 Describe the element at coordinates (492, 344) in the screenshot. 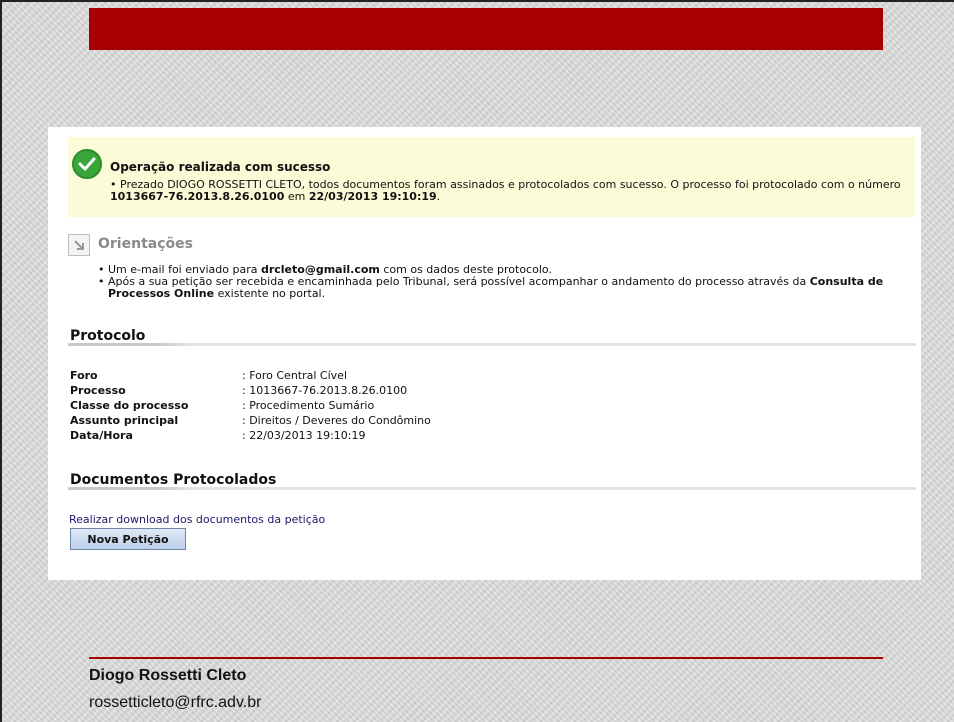

I see `protocolo-divider` at that location.